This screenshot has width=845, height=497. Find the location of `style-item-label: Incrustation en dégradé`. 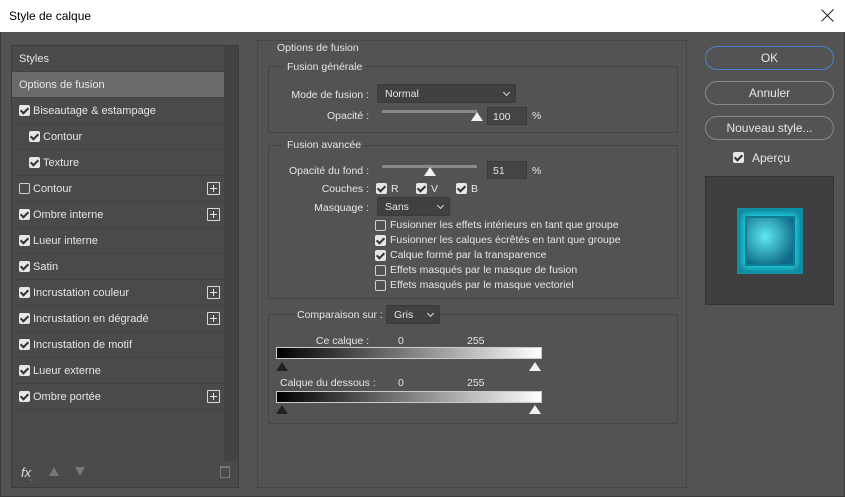

style-item-label: Incrustation en dégradé is located at coordinates (91, 319).